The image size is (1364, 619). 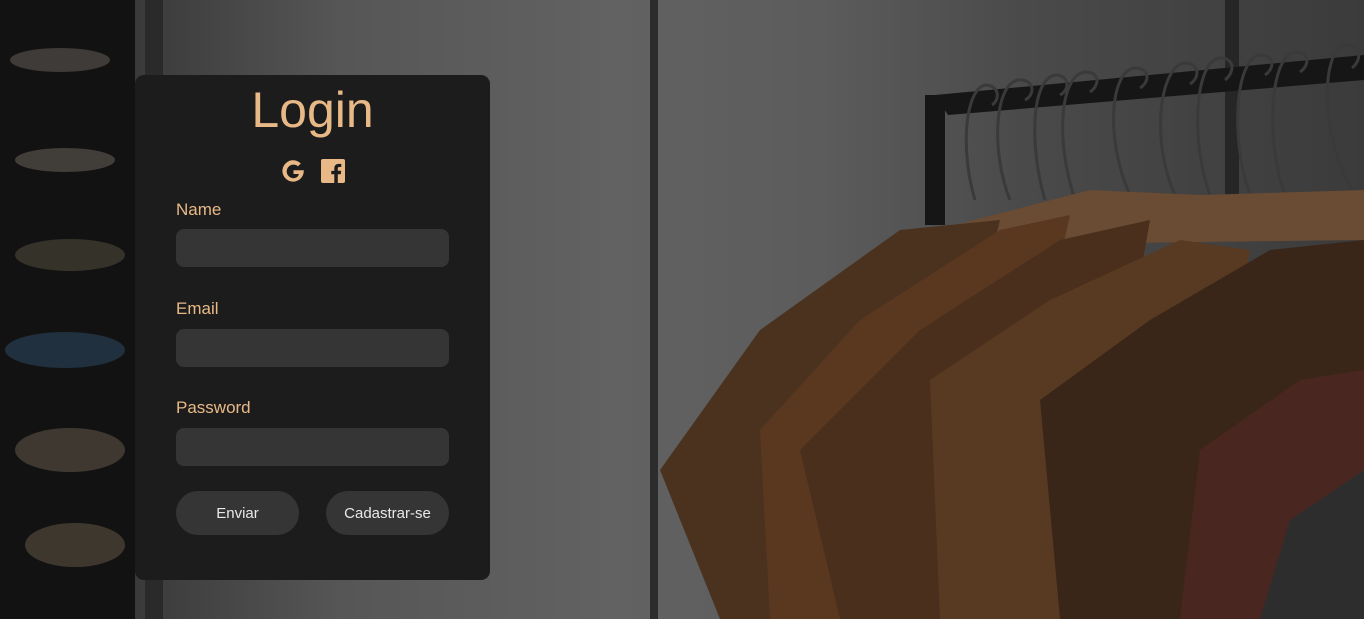 What do you see at coordinates (213, 407) in the screenshot?
I see `password-label: Password` at bounding box center [213, 407].